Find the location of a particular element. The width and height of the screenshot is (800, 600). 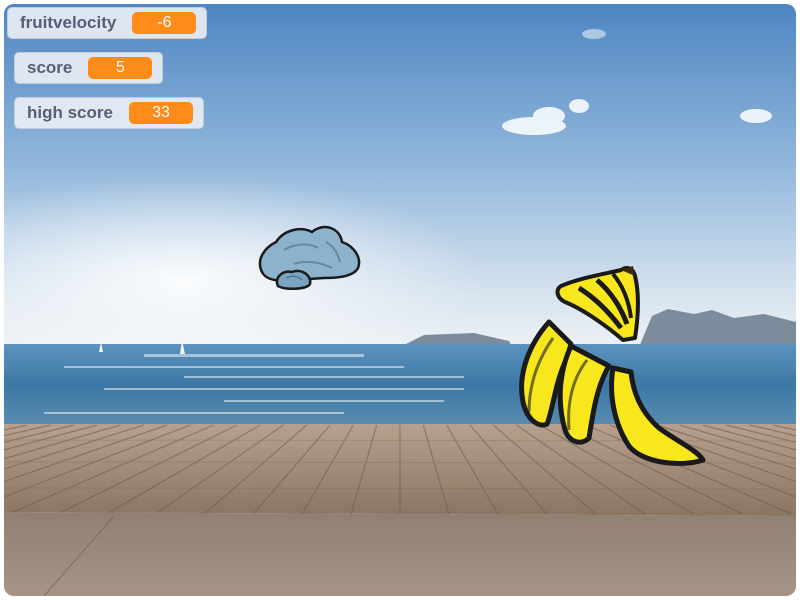

banana-icon is located at coordinates (609, 367).